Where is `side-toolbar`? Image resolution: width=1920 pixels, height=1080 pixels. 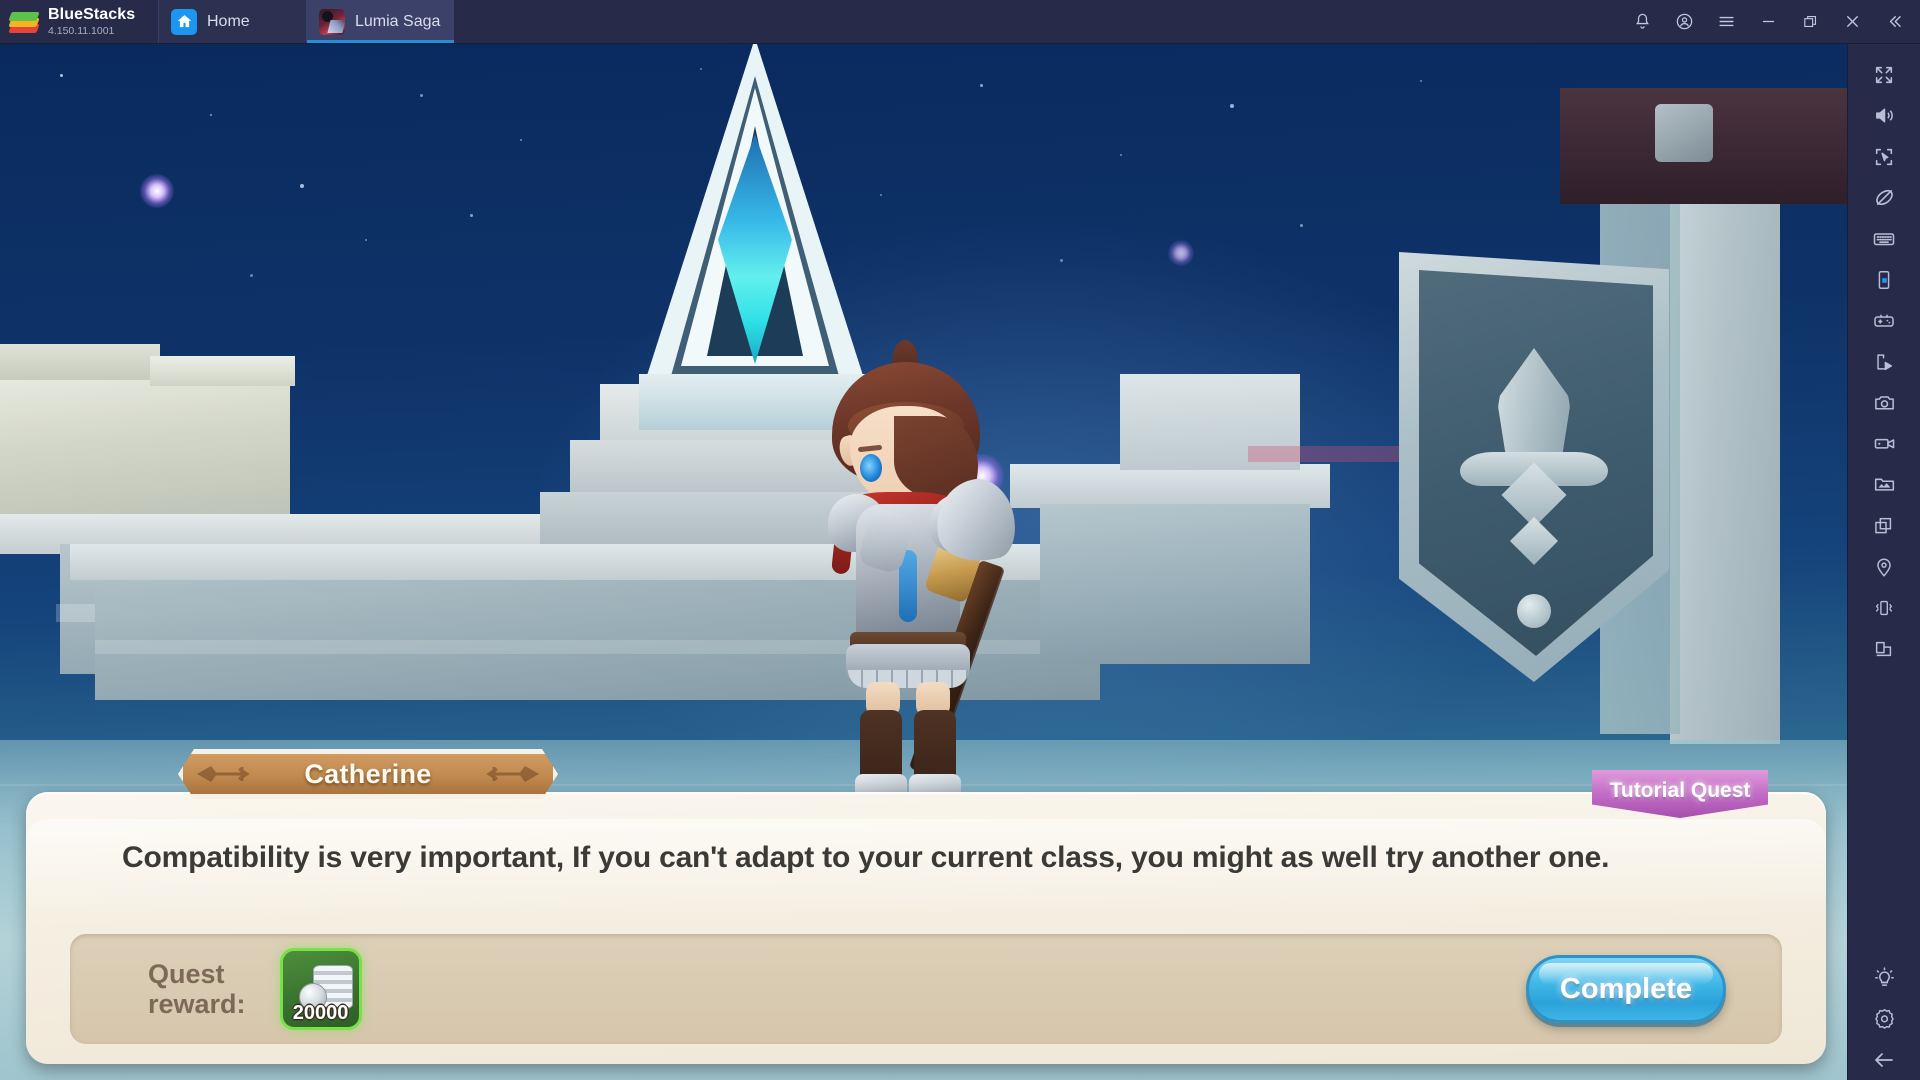 side-toolbar is located at coordinates (1883, 562).